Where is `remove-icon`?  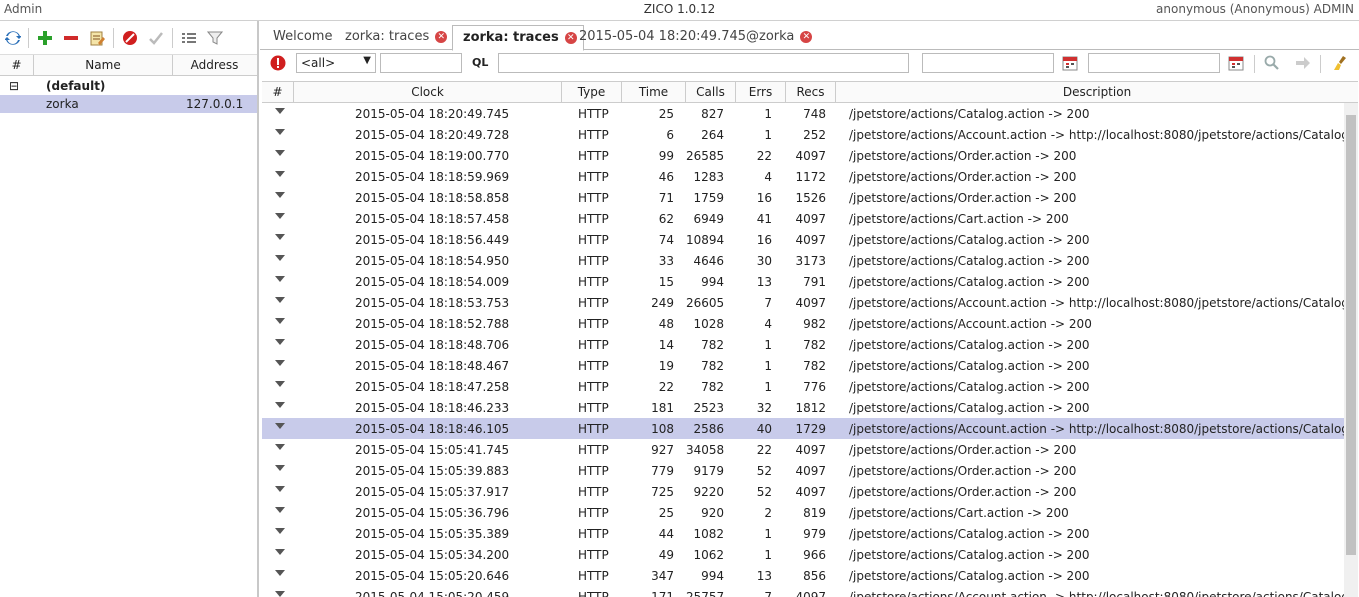 remove-icon is located at coordinates (71, 38).